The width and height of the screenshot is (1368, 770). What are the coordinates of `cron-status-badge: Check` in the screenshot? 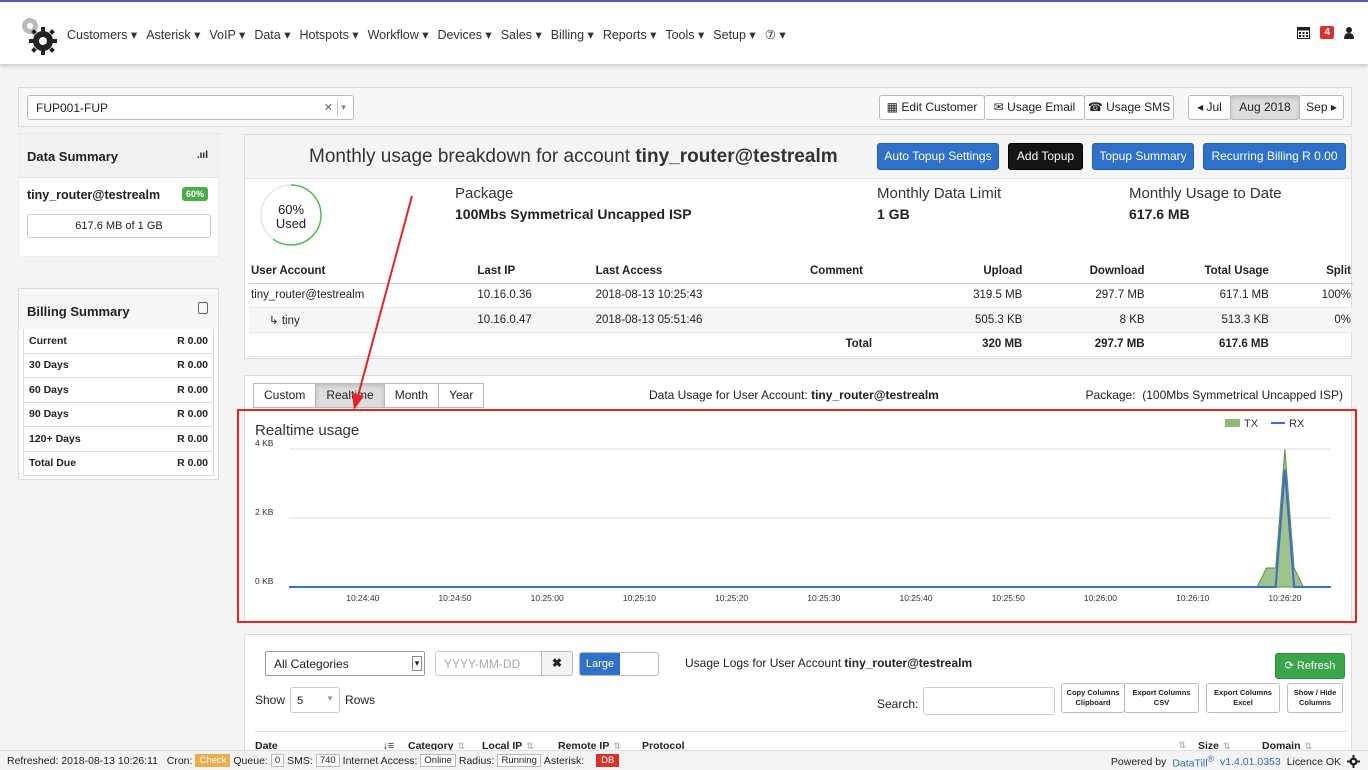 It's located at (213, 760).